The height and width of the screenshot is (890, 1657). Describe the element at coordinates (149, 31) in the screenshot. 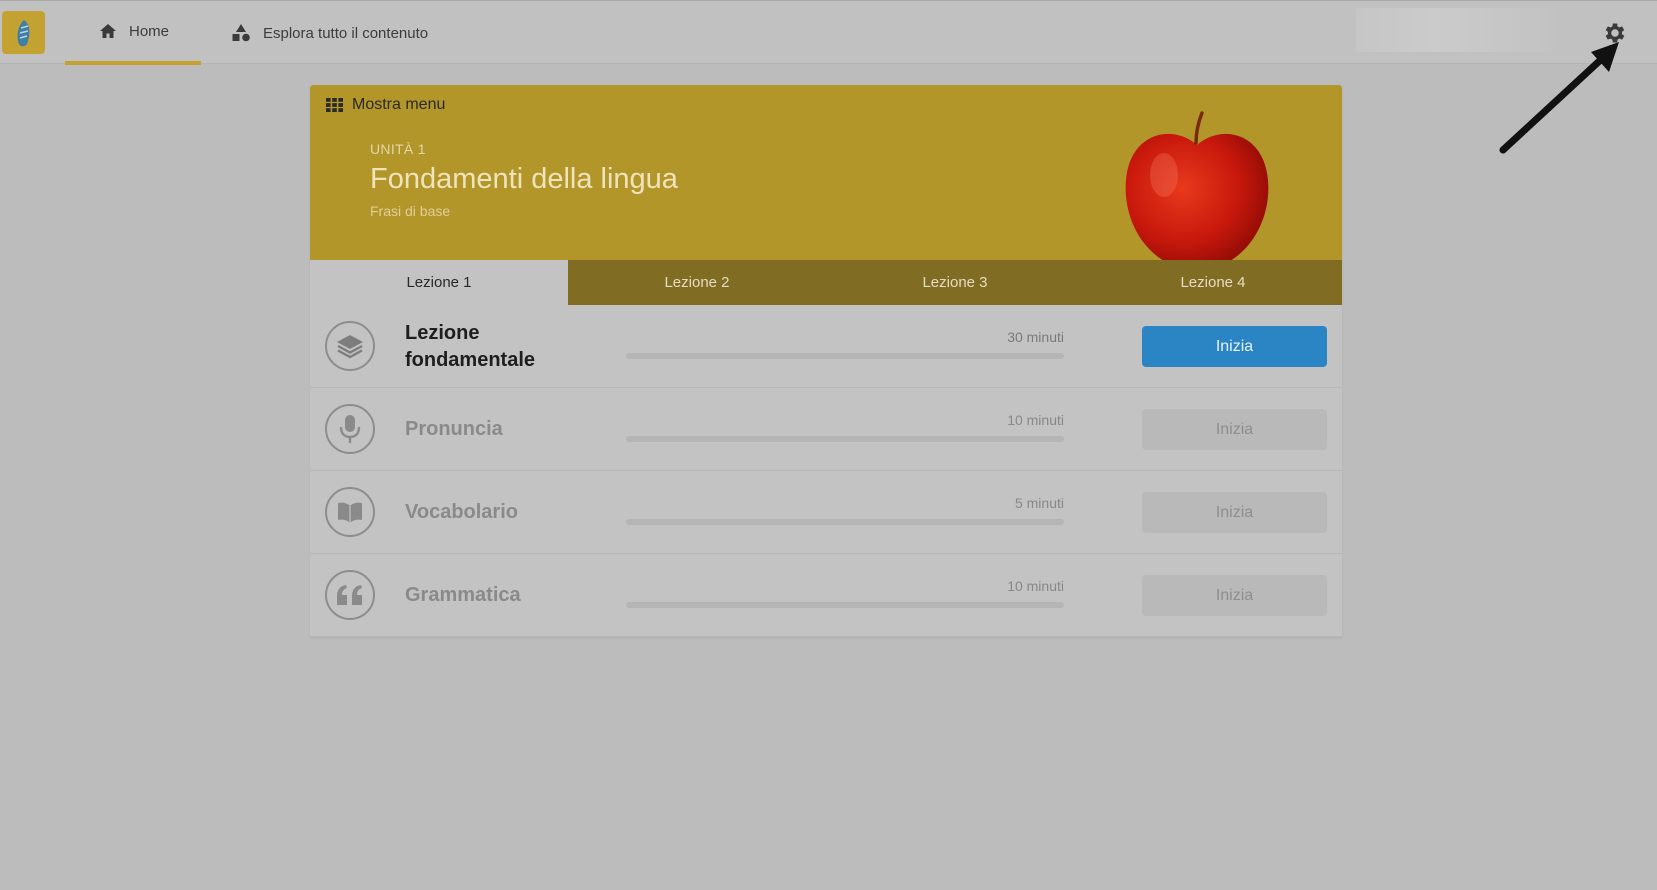

I see `nav-home-label: Home` at that location.